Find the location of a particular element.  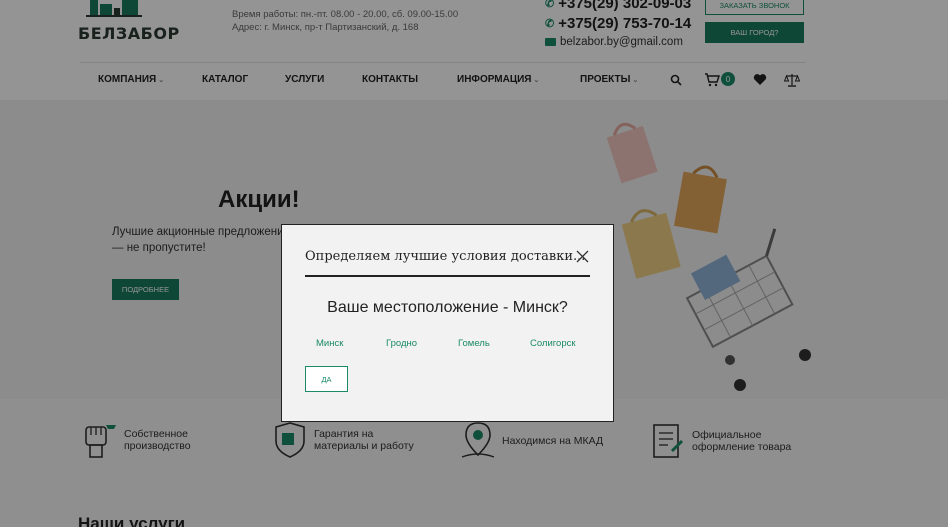

confirm-yes-button: ДА is located at coordinates (326, 379).